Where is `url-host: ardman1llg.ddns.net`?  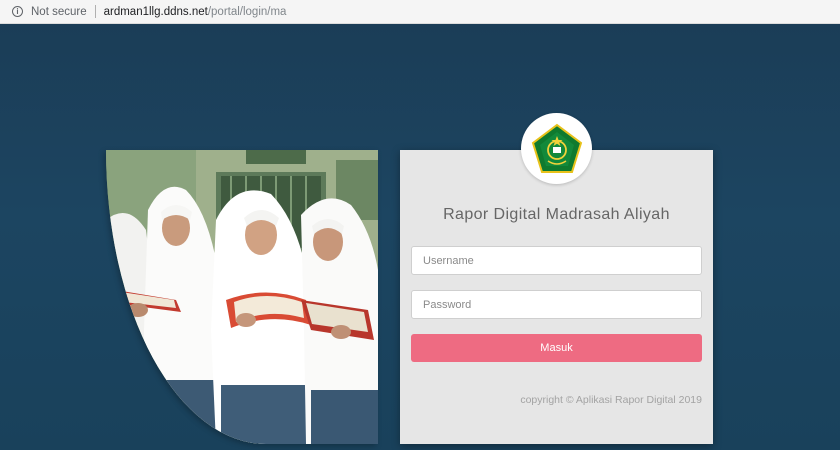 url-host: ardman1llg.ddns.net is located at coordinates (156, 12).